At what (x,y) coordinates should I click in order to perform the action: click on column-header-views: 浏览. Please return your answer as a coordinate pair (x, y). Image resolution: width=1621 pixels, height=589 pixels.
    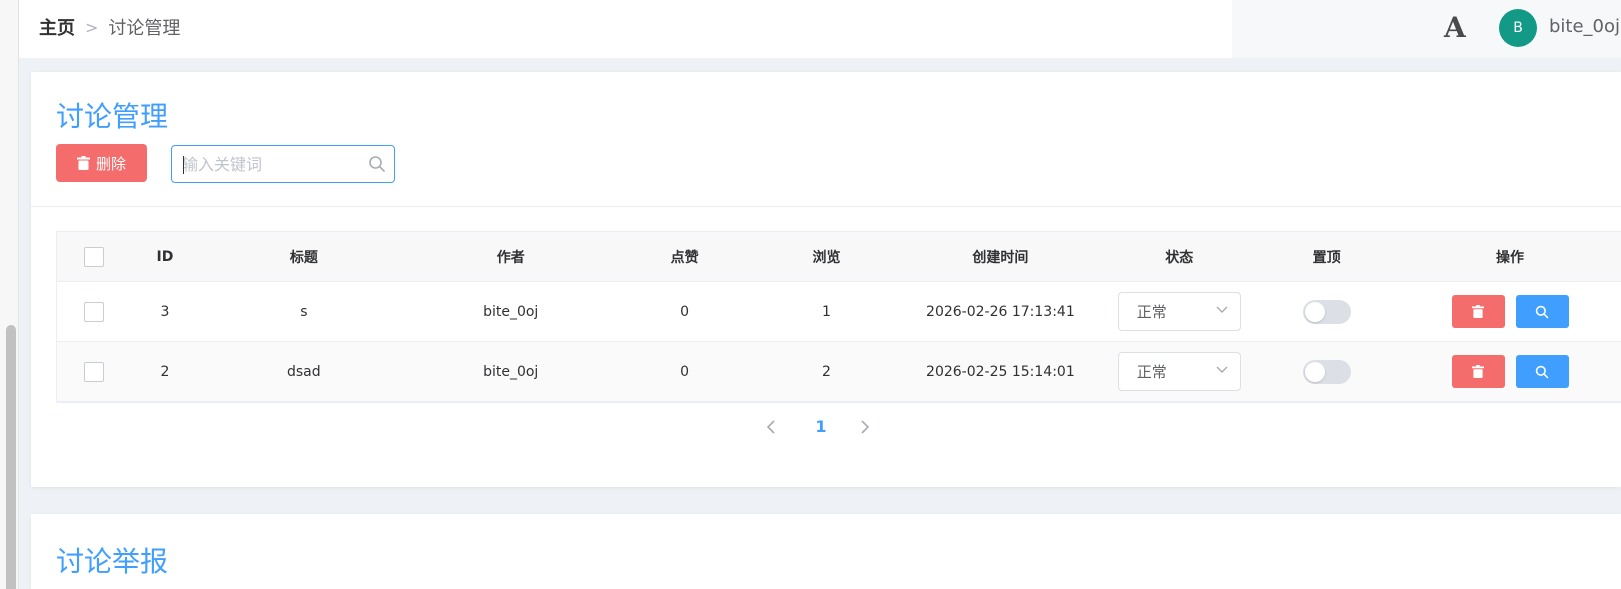
    Looking at the image, I should click on (826, 257).